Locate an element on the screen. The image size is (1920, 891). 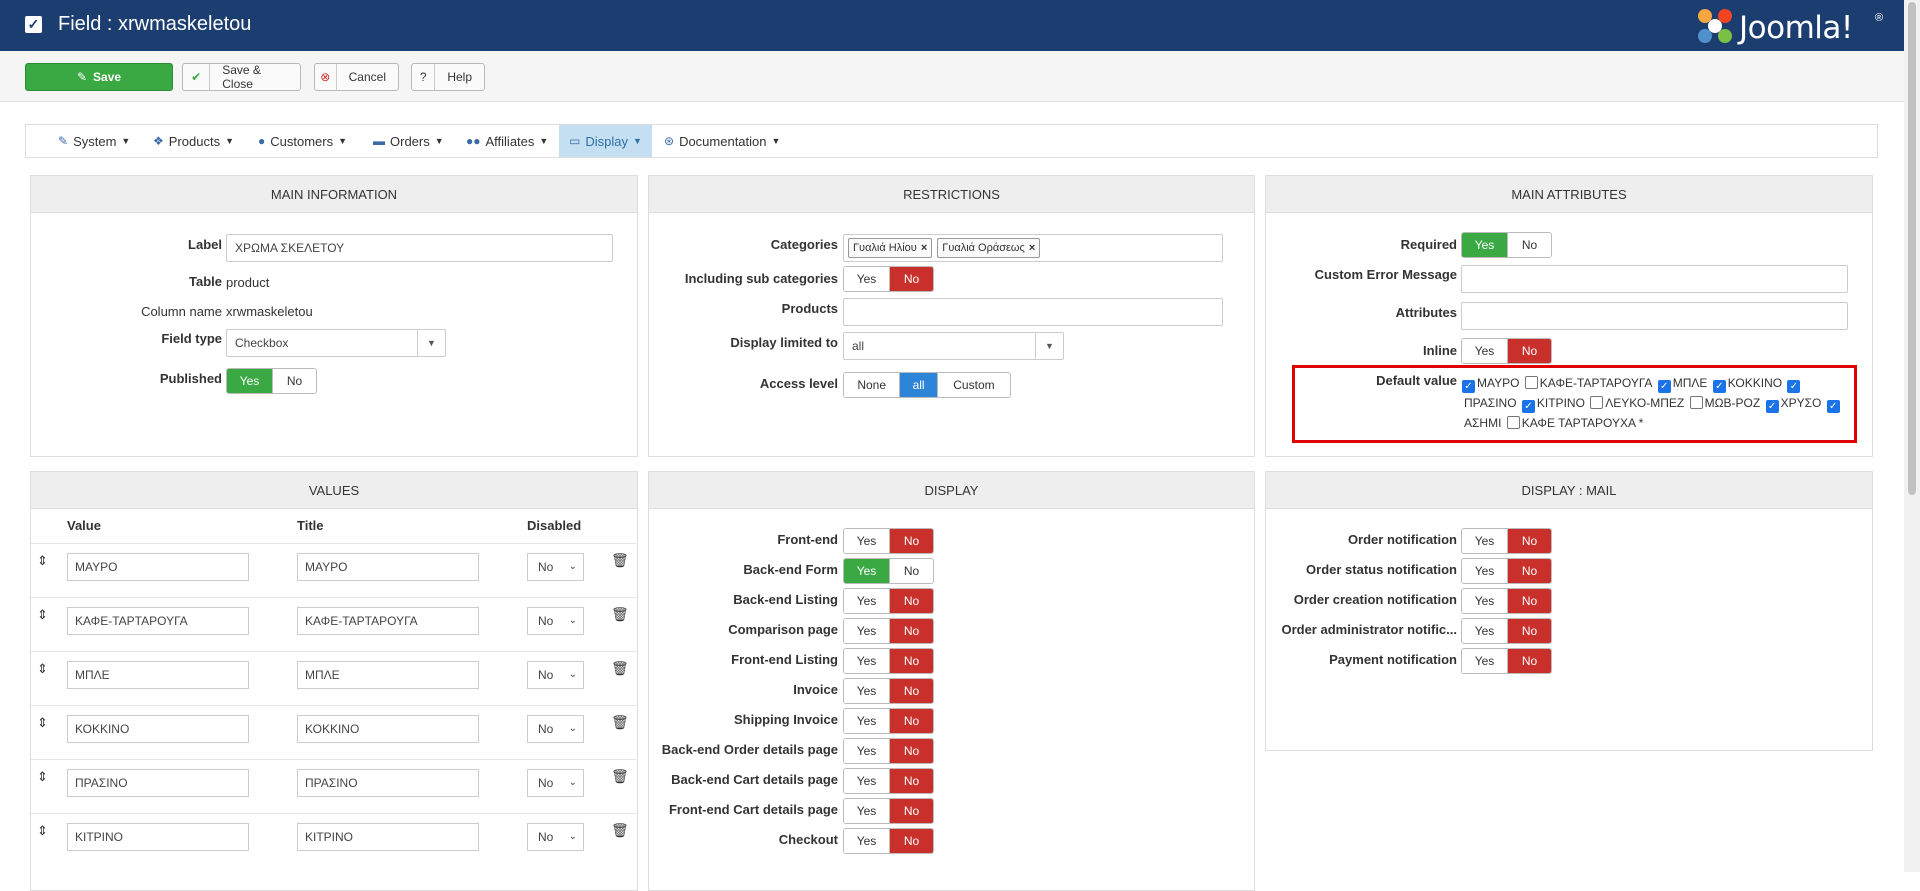
title-input: ΚΟΚΚΙΝΟ is located at coordinates (388, 729).